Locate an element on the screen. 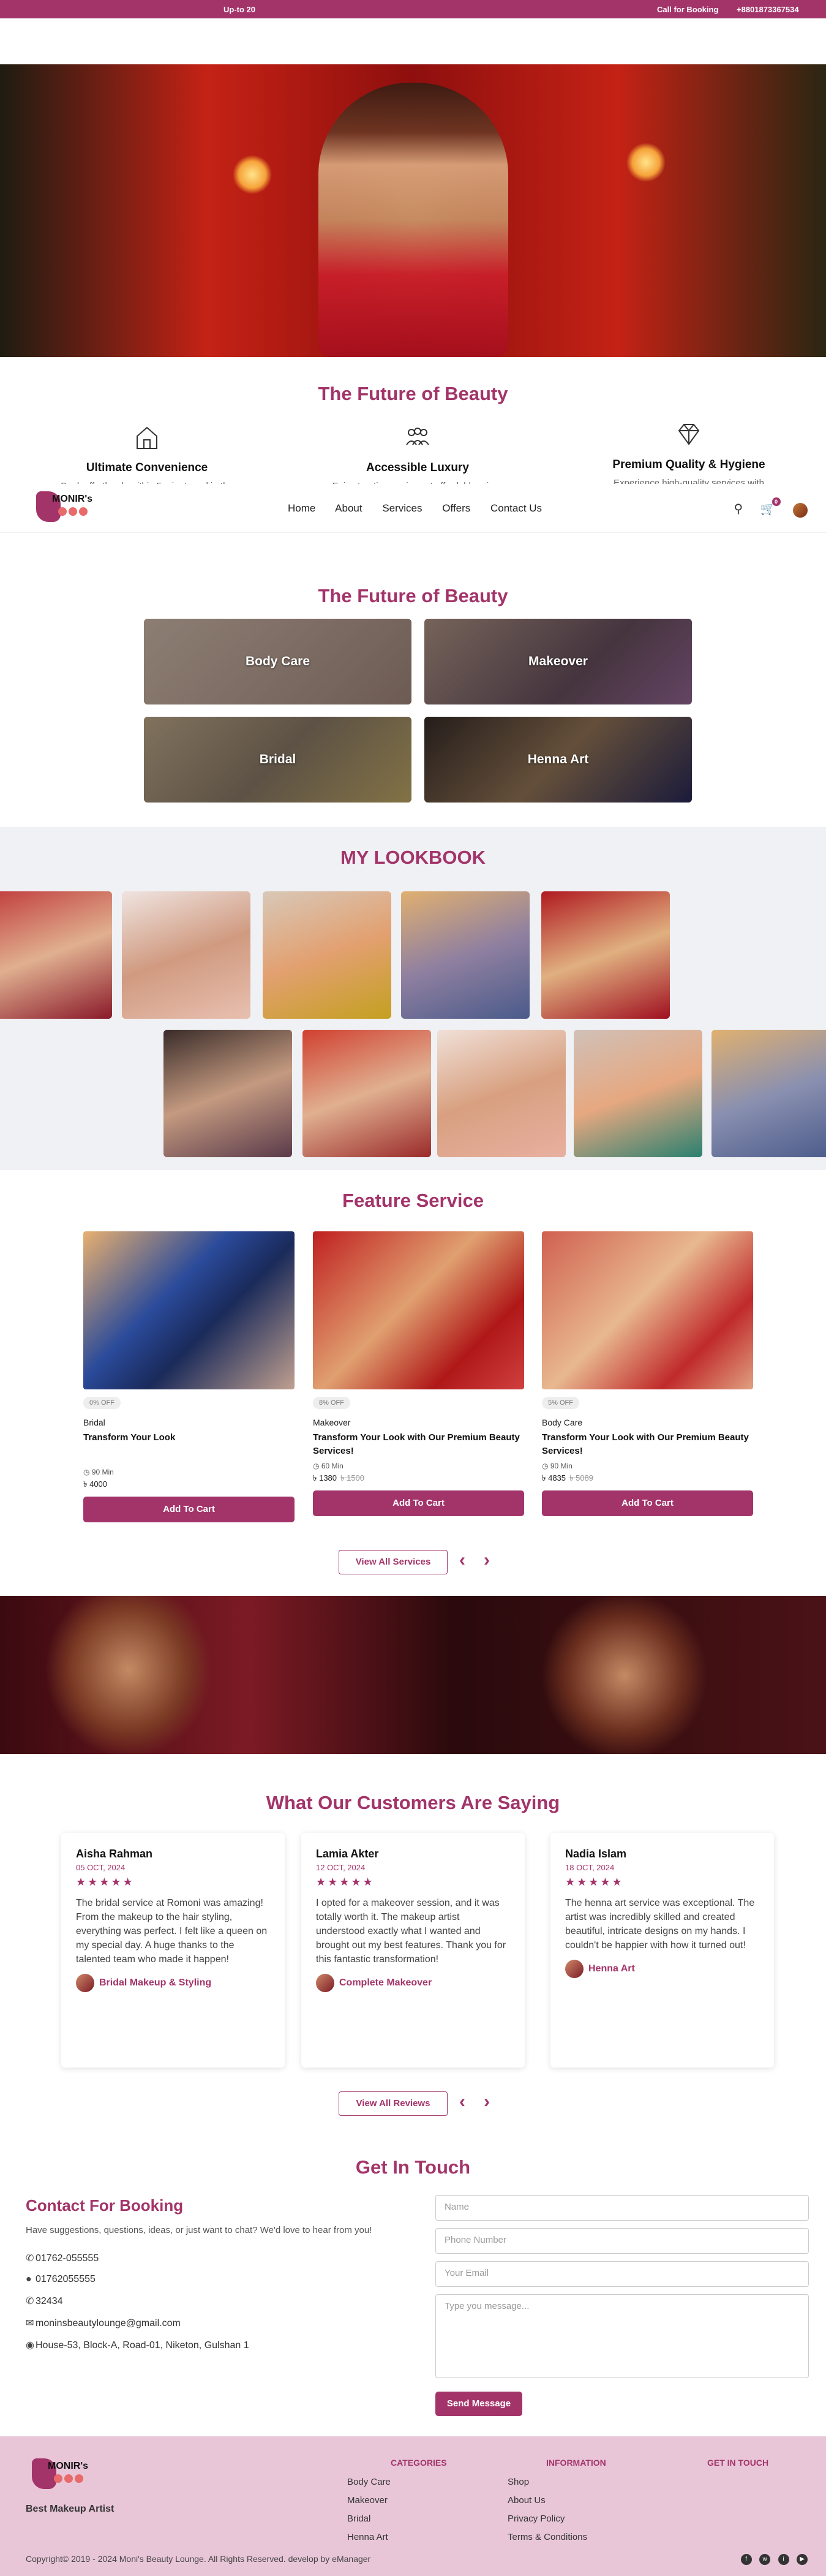 This screenshot has width=826, height=2576. footer-link: Shop is located at coordinates (547, 2482).